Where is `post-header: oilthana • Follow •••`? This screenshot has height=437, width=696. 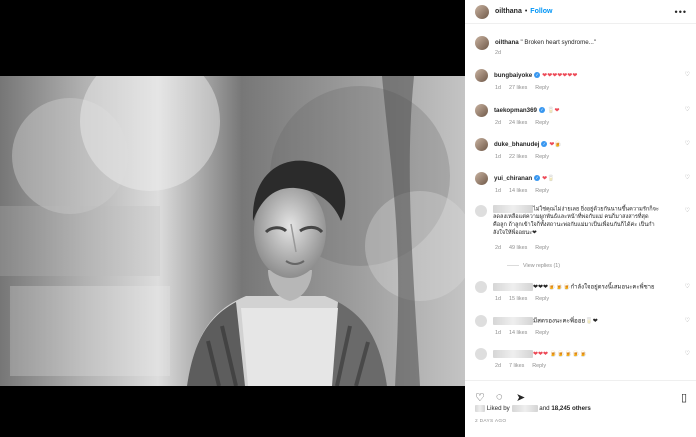 post-header: oilthana • Follow ••• is located at coordinates (580, 12).